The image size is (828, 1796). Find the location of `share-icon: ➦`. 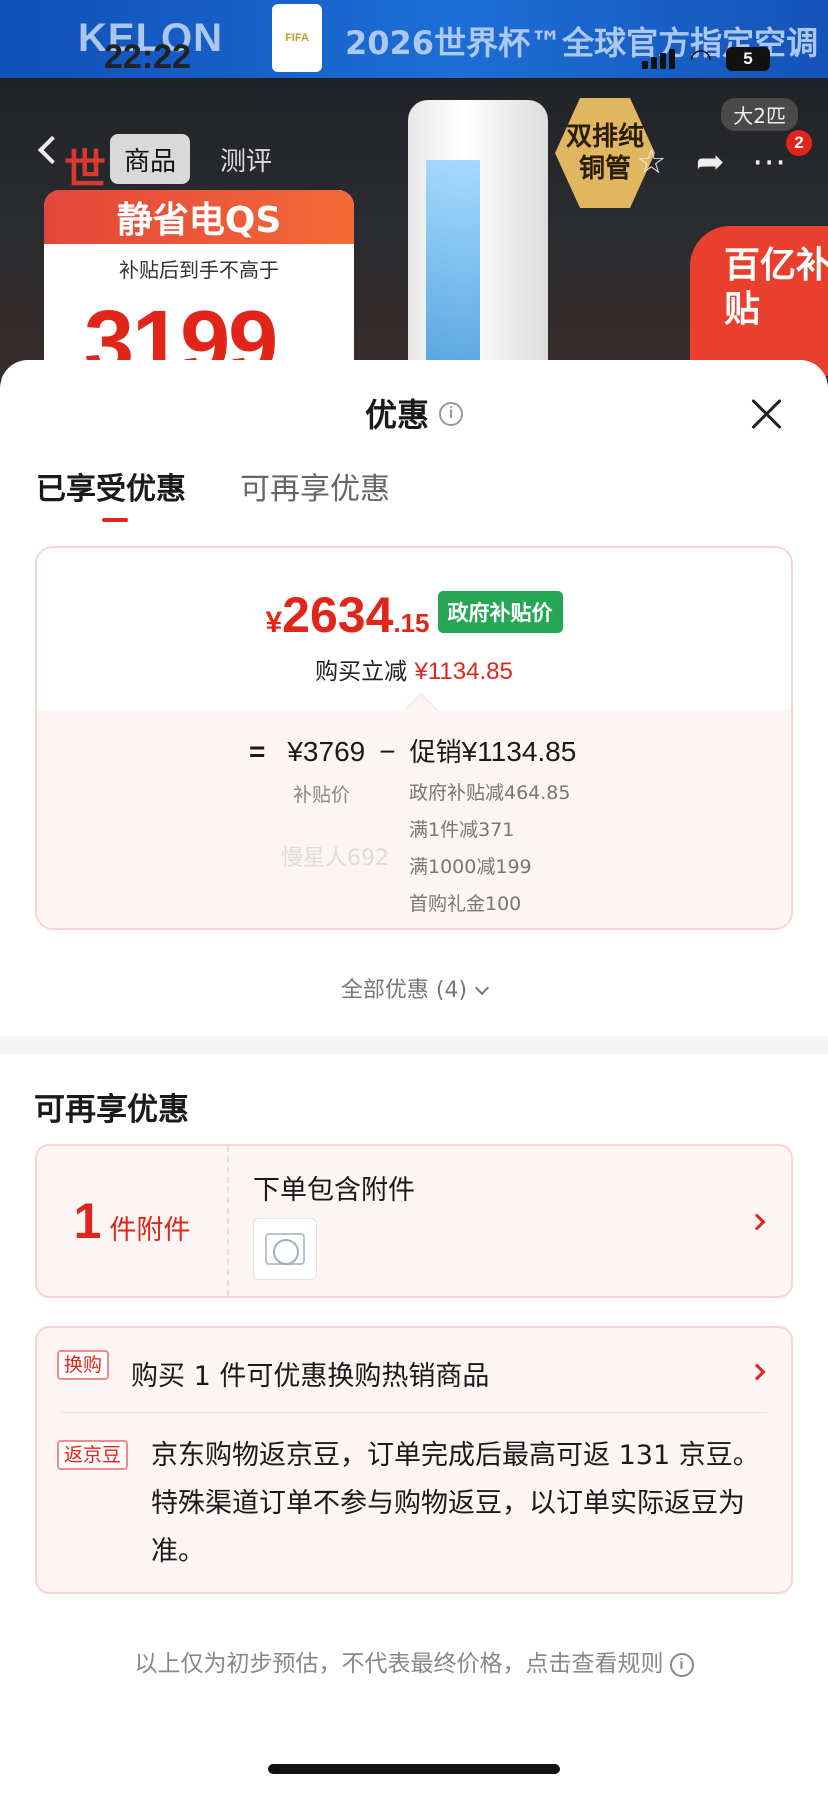

share-icon: ➦ is located at coordinates (710, 162).